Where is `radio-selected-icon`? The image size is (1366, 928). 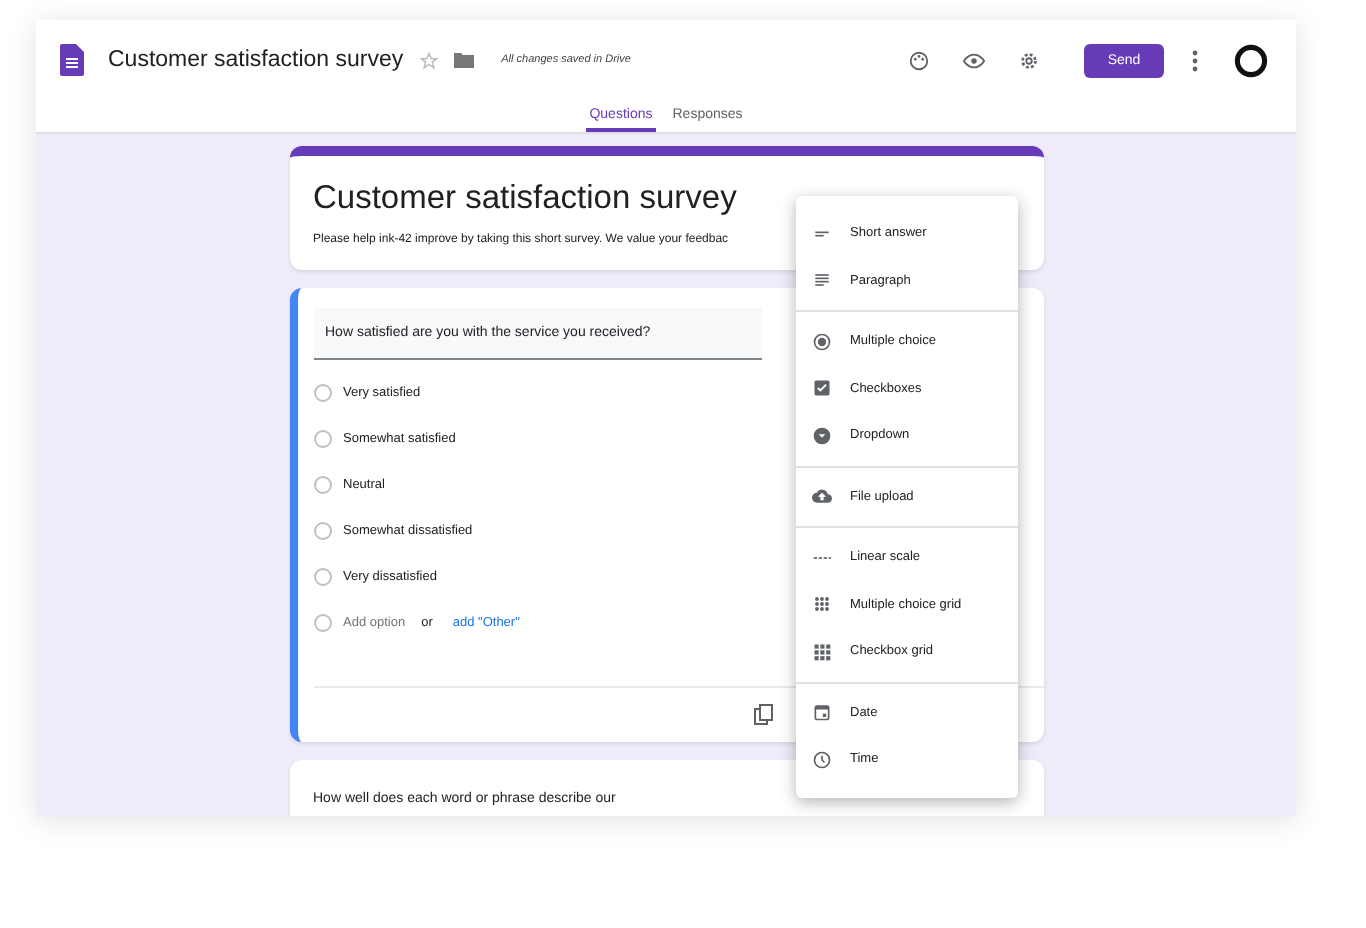 radio-selected-icon is located at coordinates (822, 341).